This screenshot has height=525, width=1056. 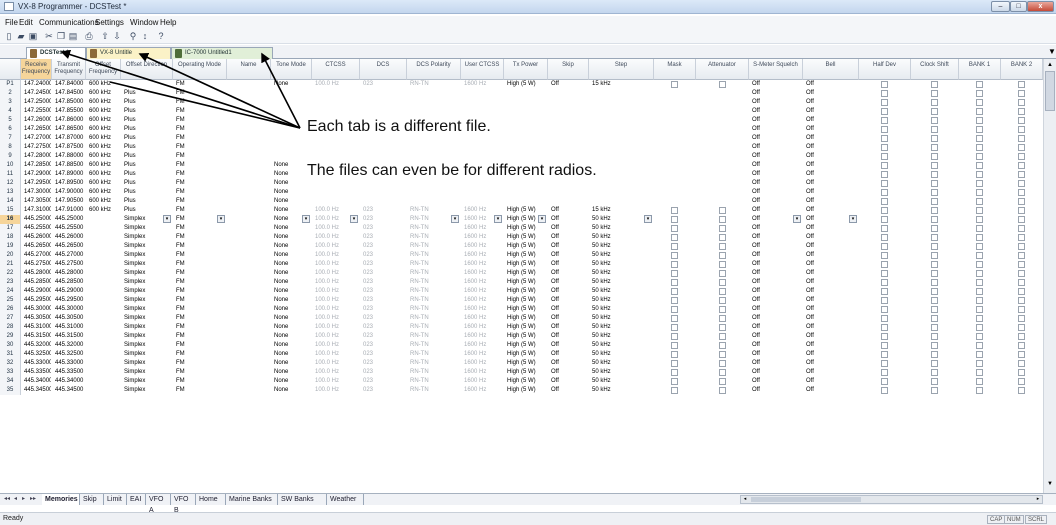 I want to click on copy-icon: ❐, so click(x=61, y=36).